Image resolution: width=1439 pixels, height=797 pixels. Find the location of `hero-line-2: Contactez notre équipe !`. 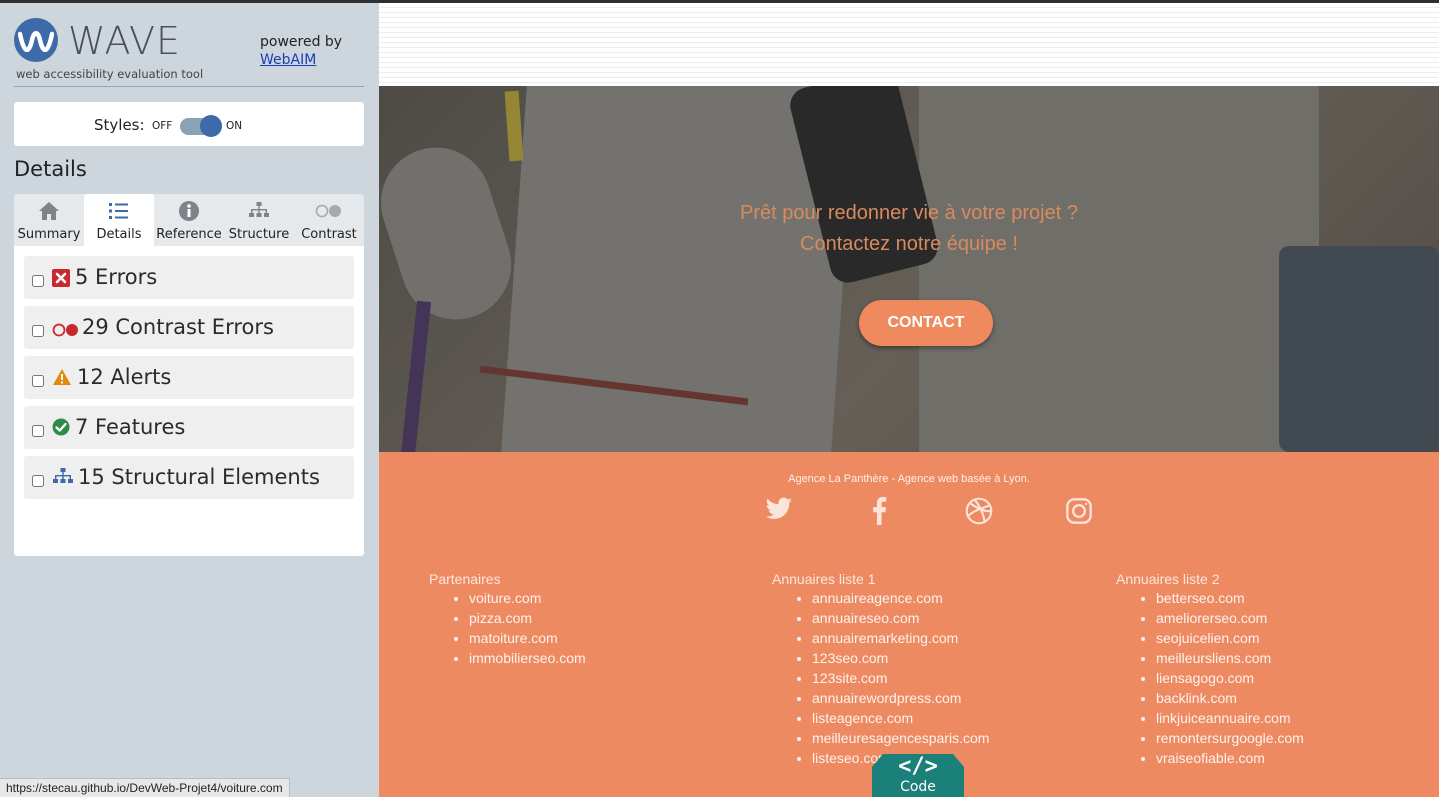

hero-line-2: Contactez notre équipe ! is located at coordinates (909, 244).